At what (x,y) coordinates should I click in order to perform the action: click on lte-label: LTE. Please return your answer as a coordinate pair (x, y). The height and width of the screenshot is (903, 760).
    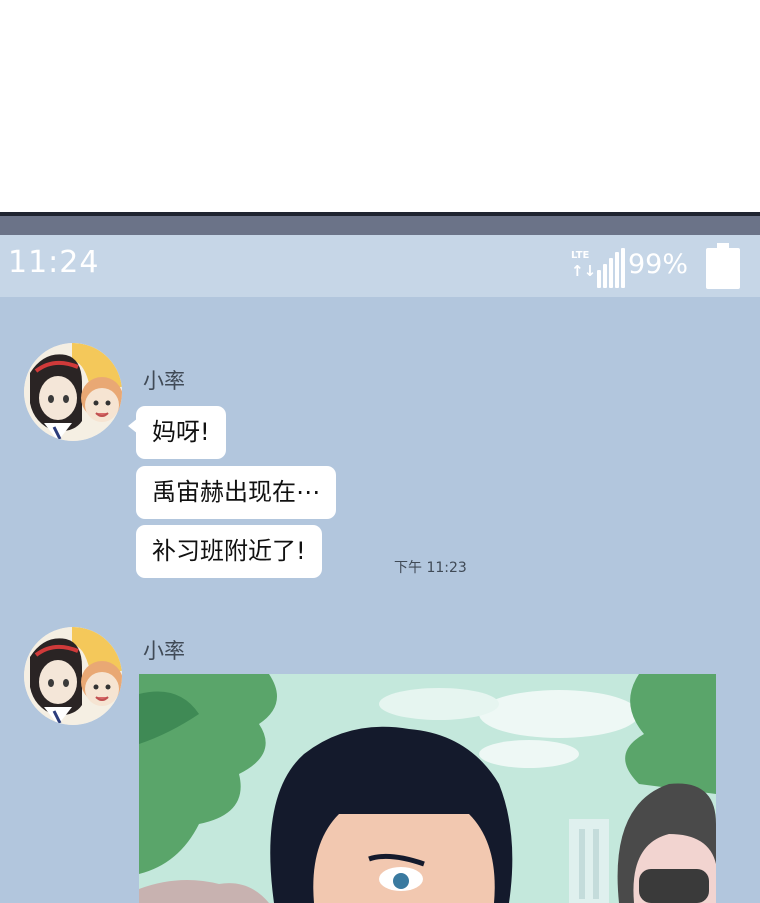
    Looking at the image, I should click on (580, 255).